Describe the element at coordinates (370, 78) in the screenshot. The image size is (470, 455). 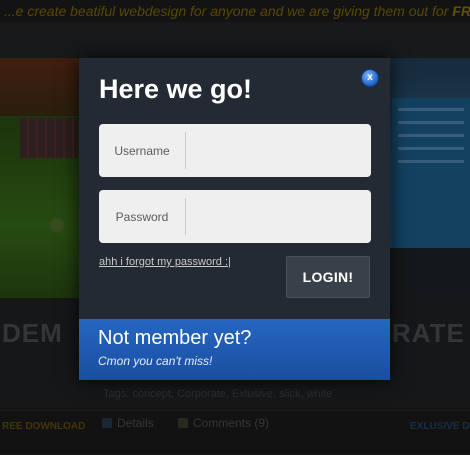
I see `close-icon: x` at that location.